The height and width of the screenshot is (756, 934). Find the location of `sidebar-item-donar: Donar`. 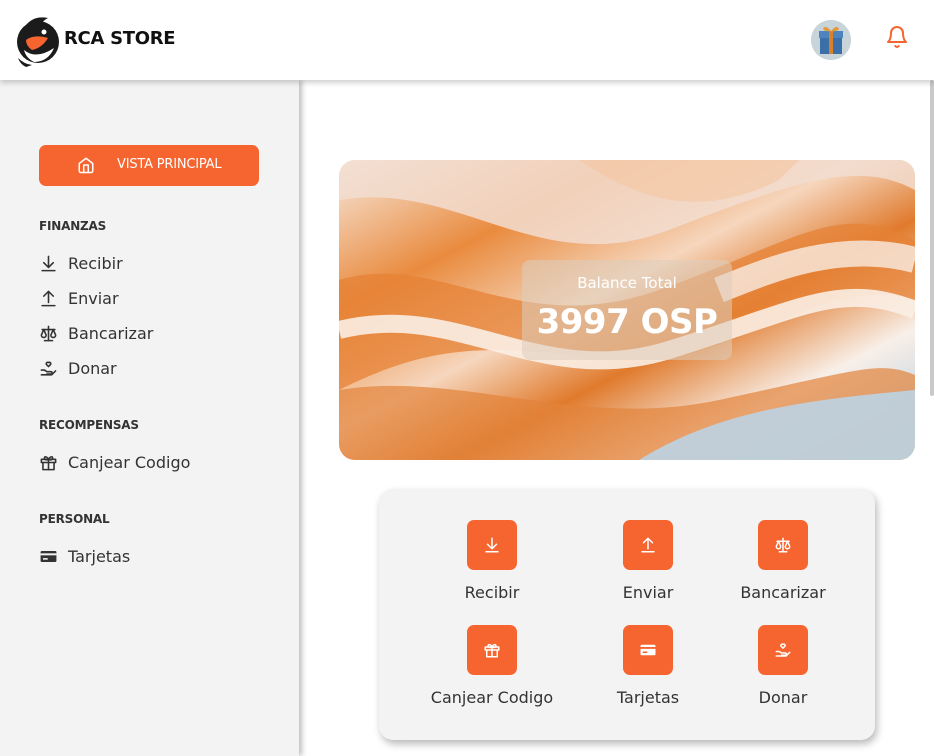

sidebar-item-donar: Donar is located at coordinates (78, 368).